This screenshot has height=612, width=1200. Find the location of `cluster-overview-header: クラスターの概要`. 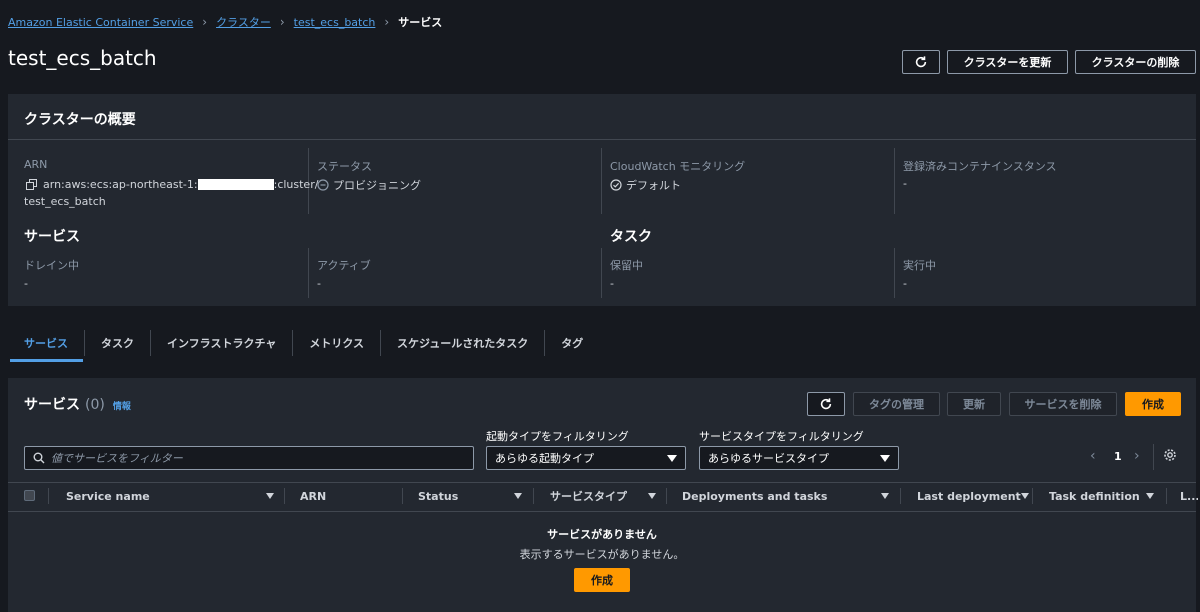

cluster-overview-header: クラスターの概要 is located at coordinates (602, 117).